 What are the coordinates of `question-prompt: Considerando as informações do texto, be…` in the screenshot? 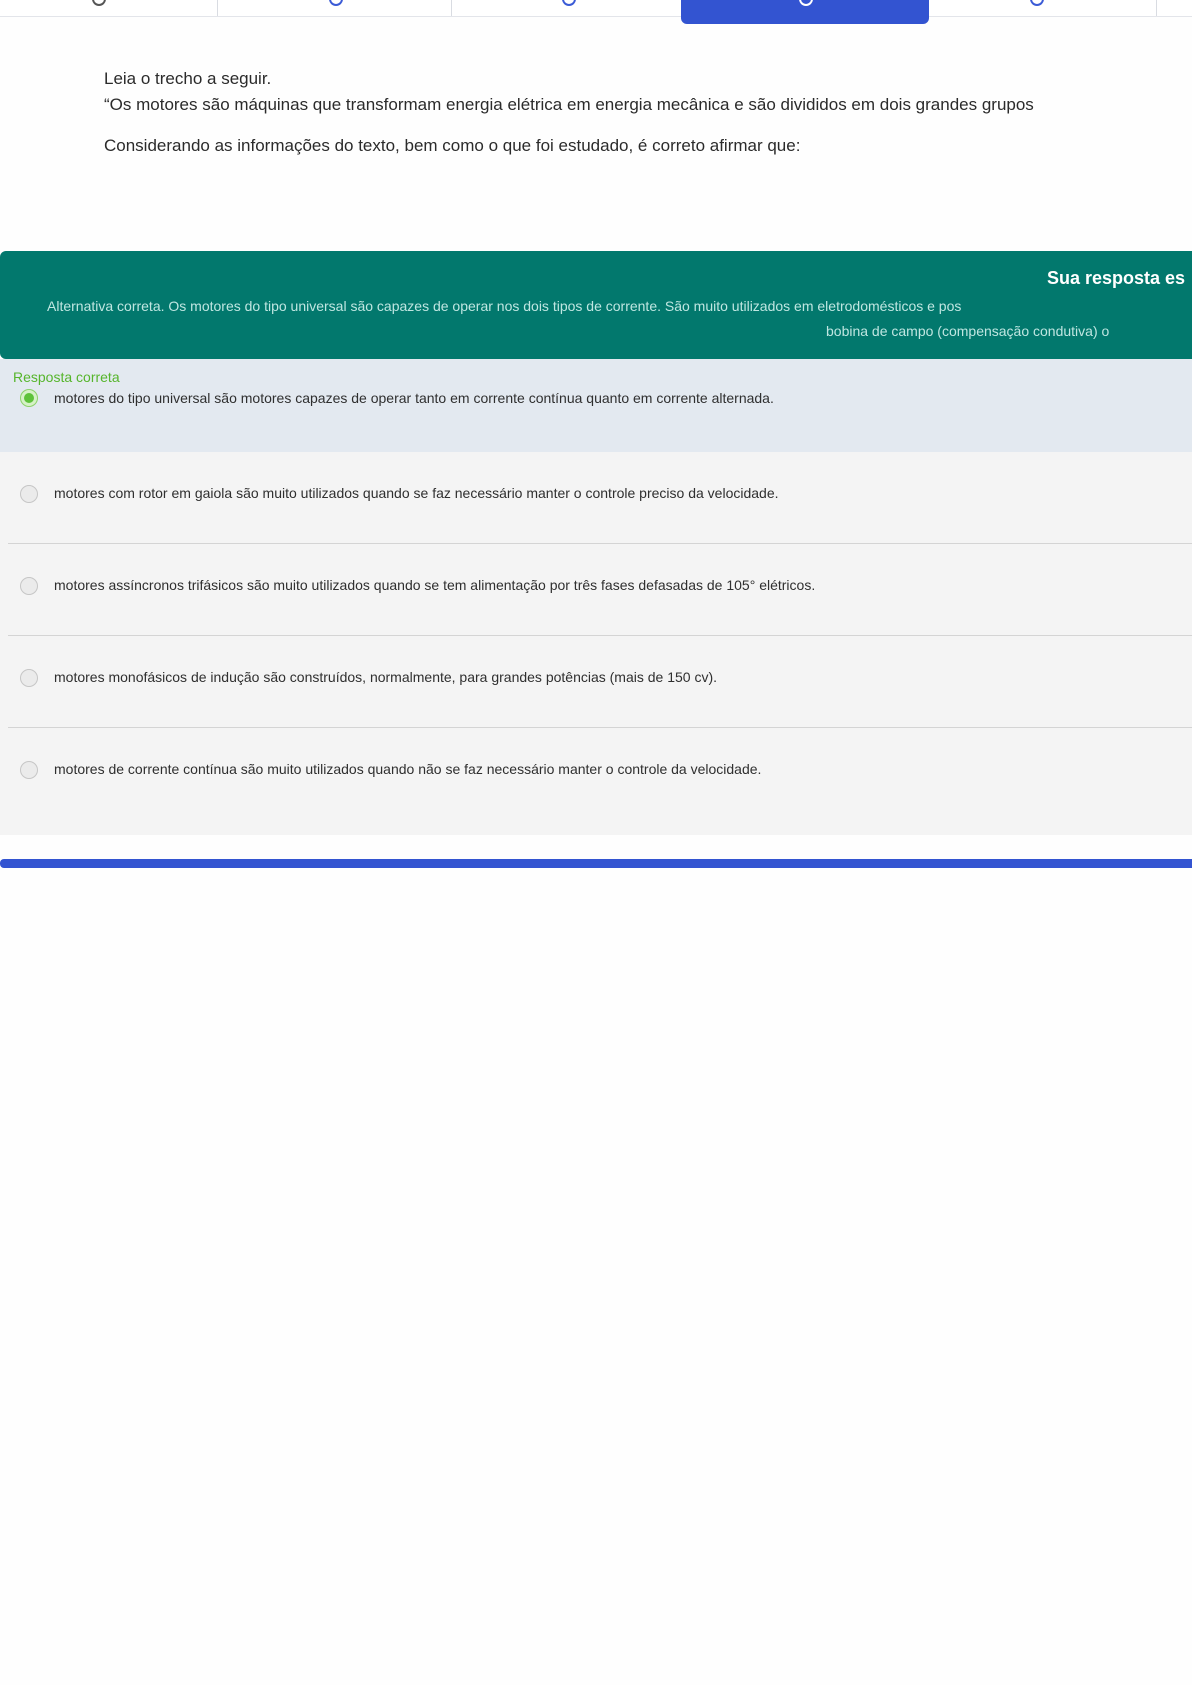 It's located at (452, 145).